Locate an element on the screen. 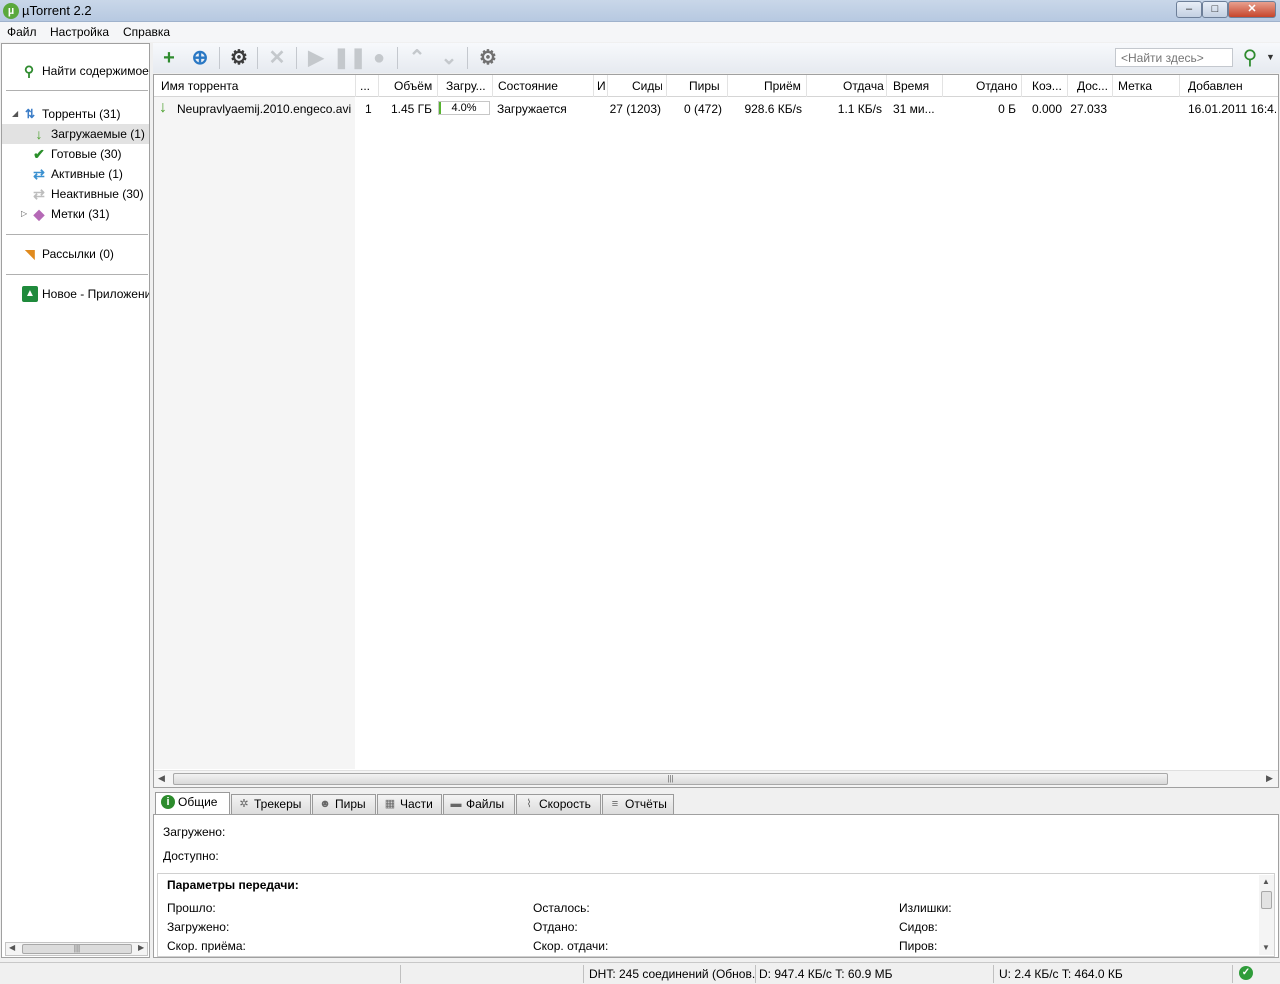 The height and width of the screenshot is (984, 1280). sidebar-item-feeds: ◥ Рассылки (0) is located at coordinates (75, 254).